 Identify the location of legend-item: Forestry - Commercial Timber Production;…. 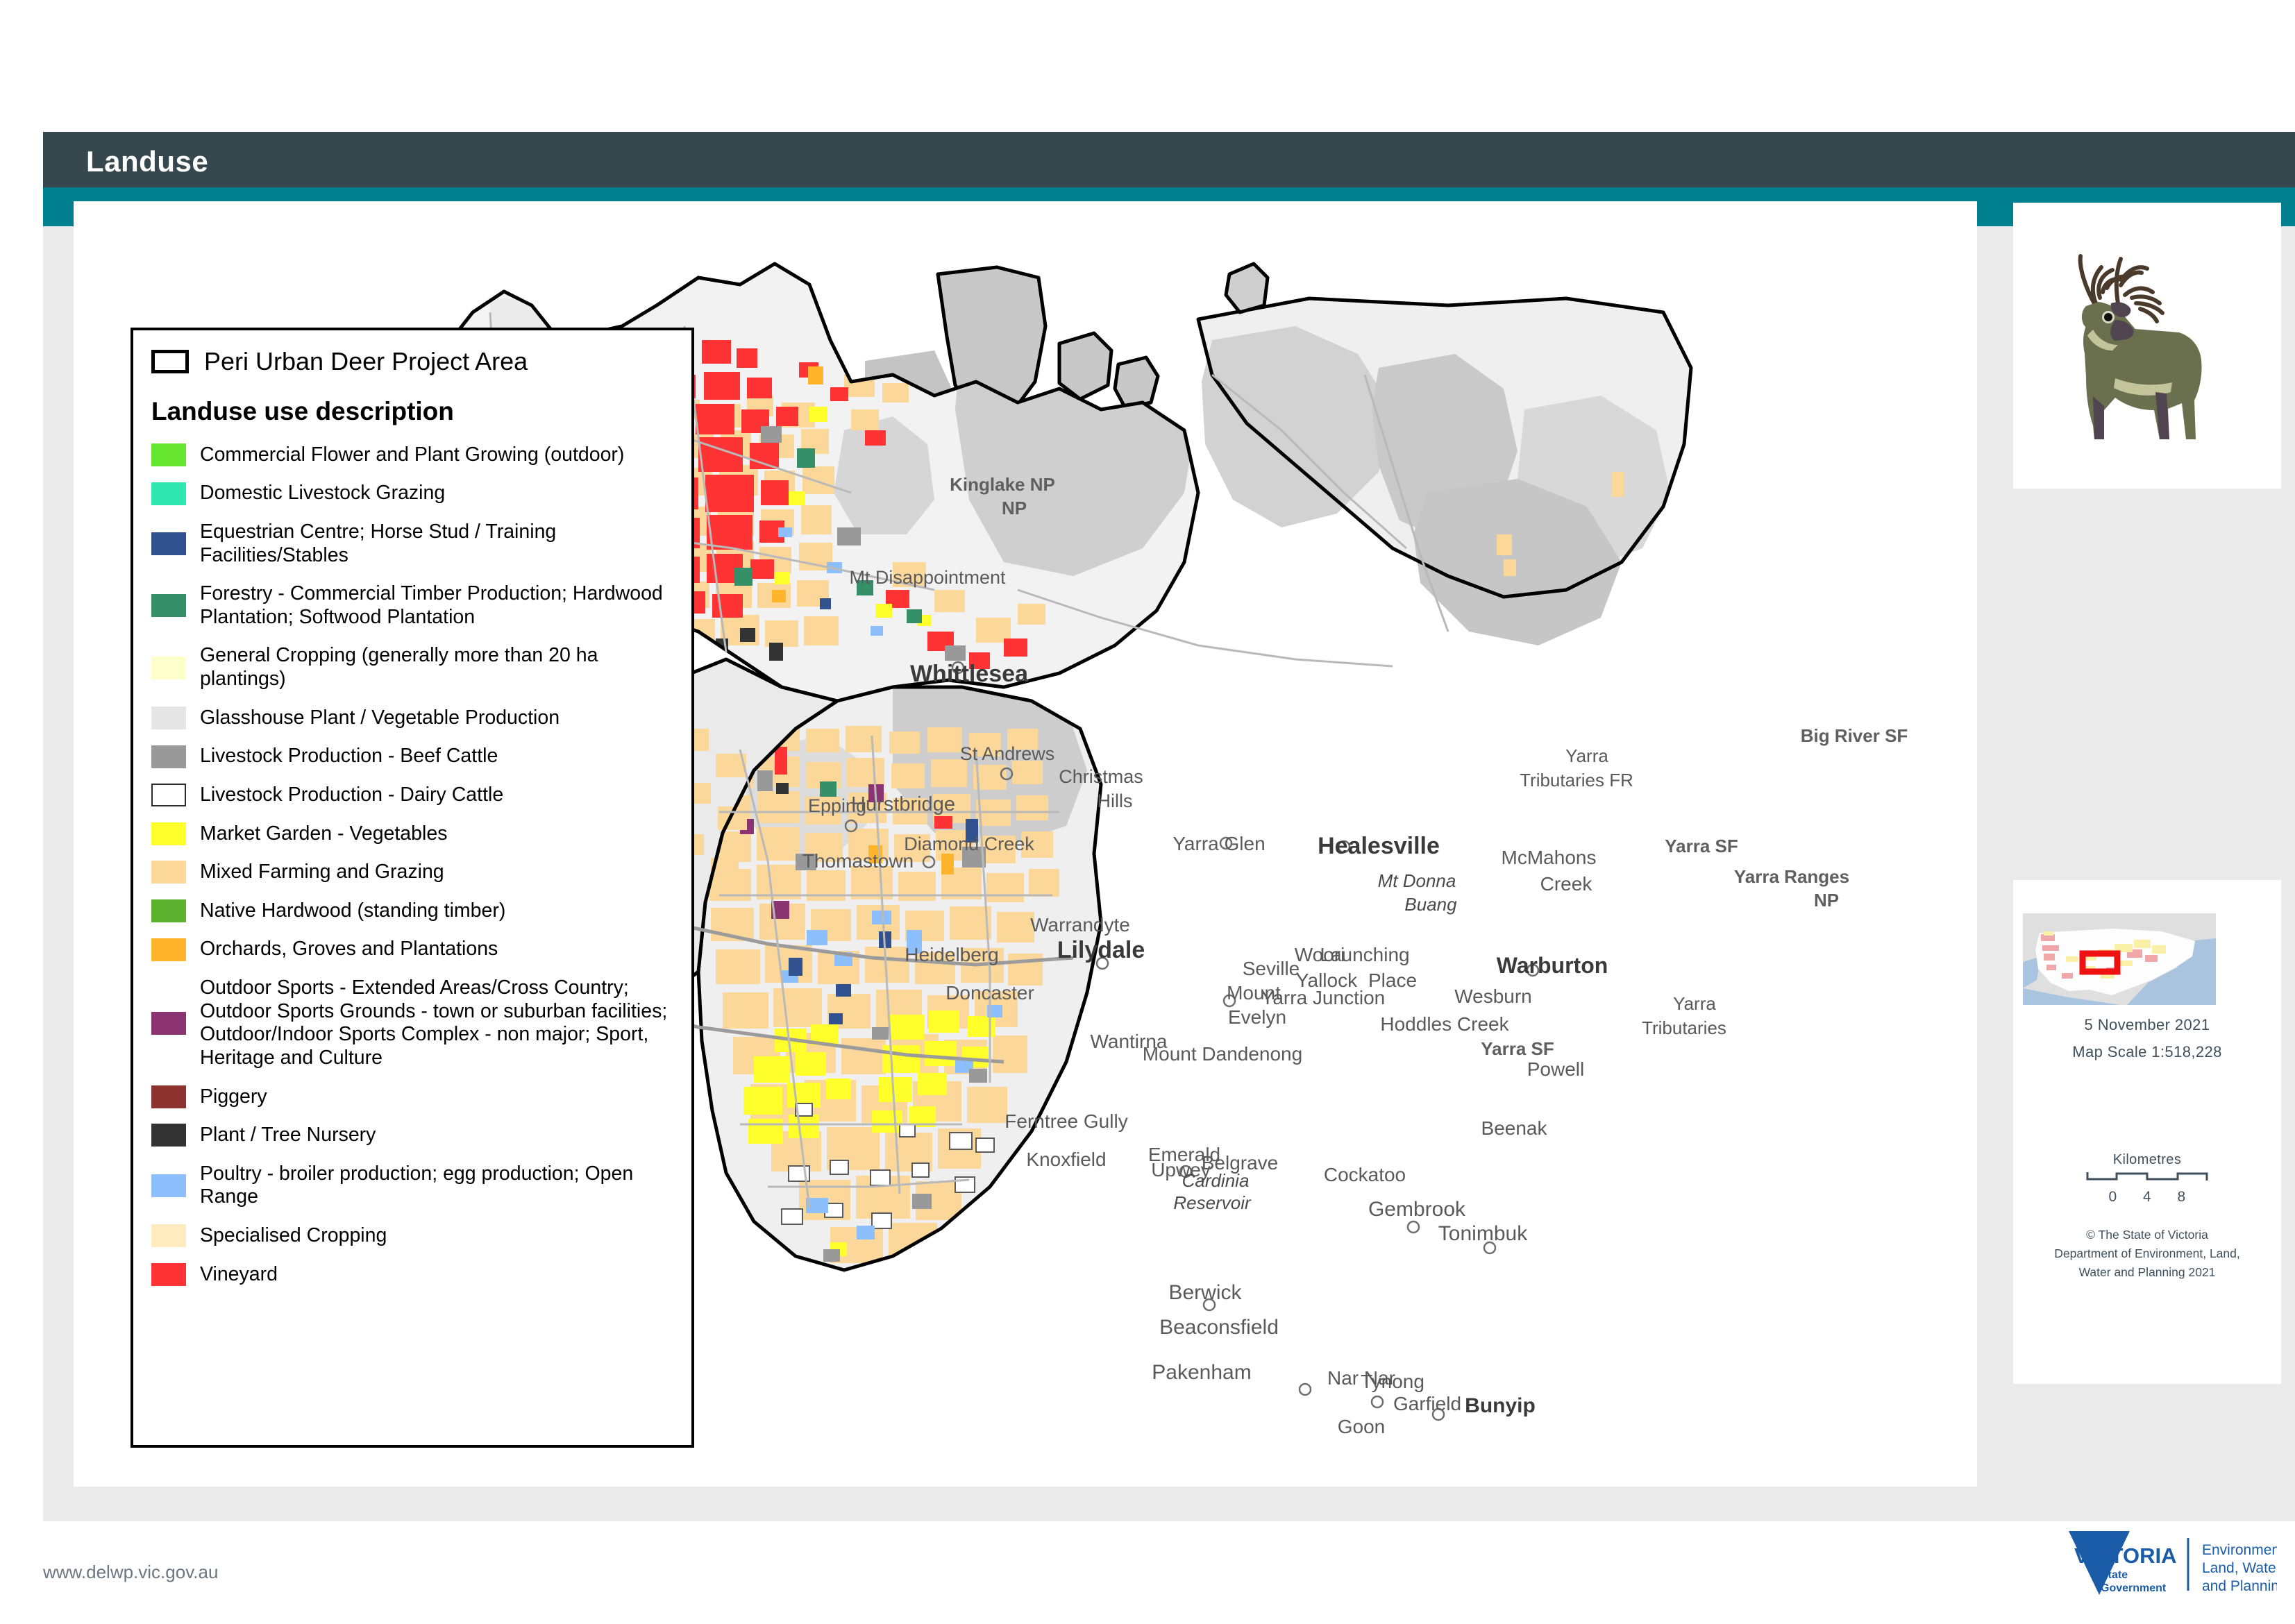
(414, 605).